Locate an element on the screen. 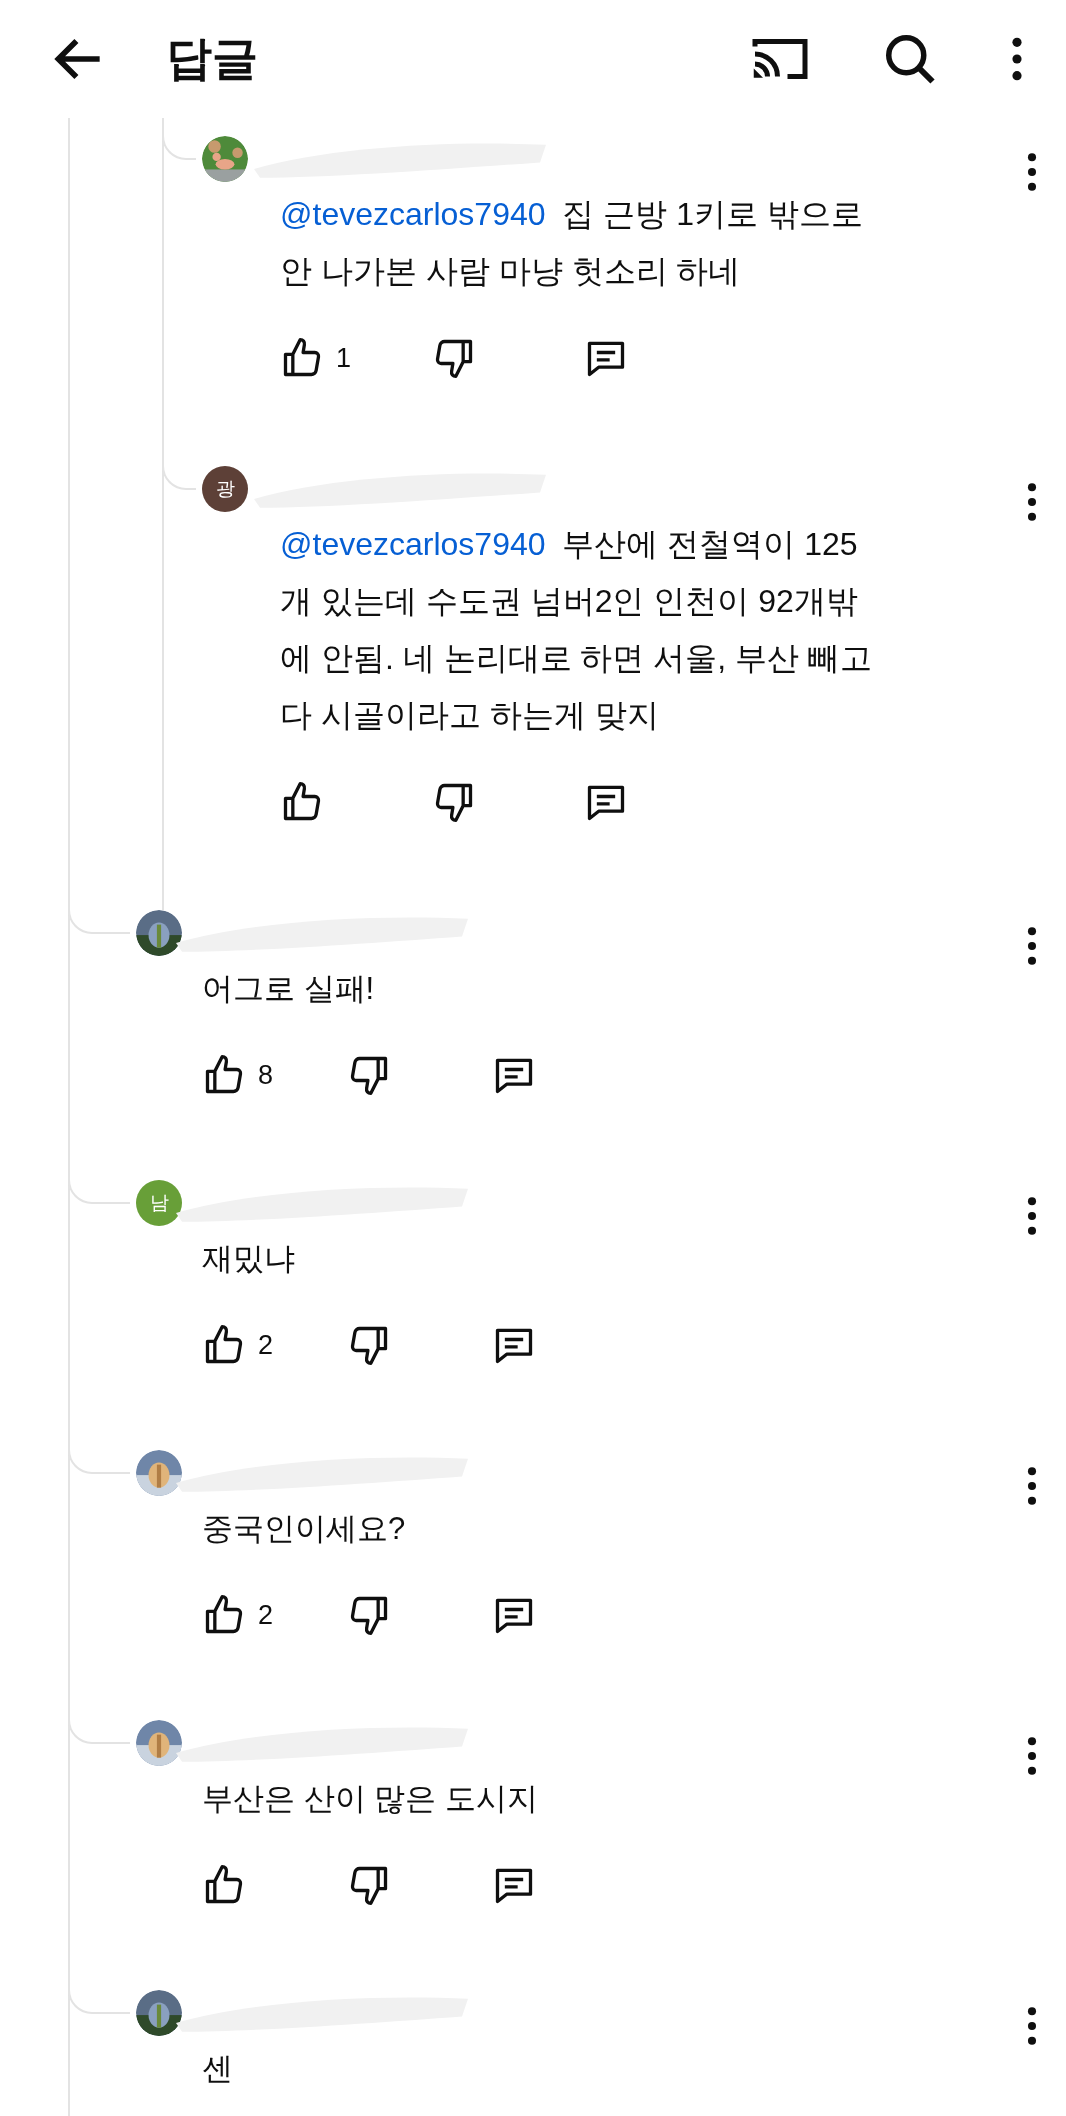 Image resolution: width=1066 pixels, height=2116 pixels. avatar: 남 is located at coordinates (159, 1203).